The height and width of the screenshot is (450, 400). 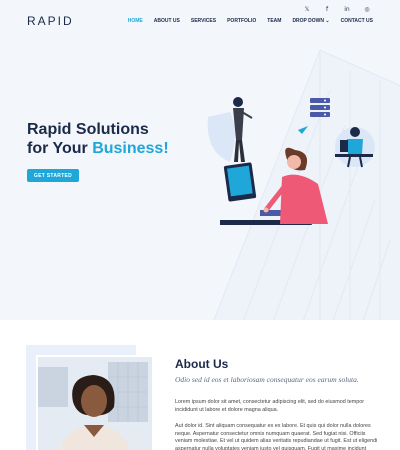 What do you see at coordinates (50, 21) in the screenshot?
I see `site-logo: RAPID` at bounding box center [50, 21].